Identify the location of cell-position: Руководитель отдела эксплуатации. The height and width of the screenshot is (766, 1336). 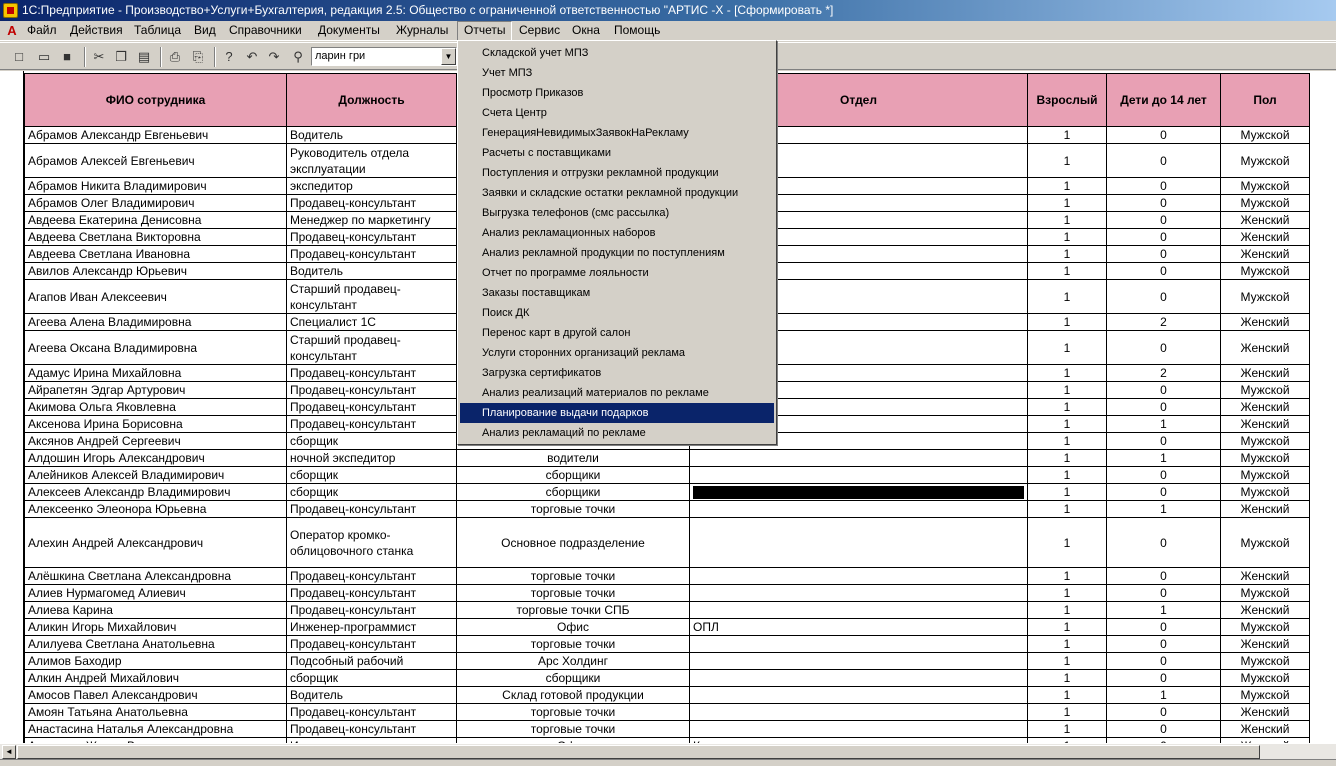
(371, 160).